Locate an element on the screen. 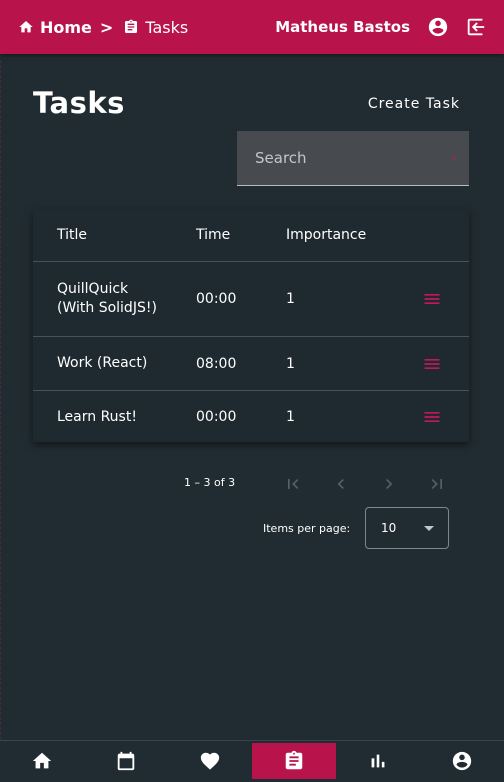 This screenshot has width=504, height=782. nav-tasks is located at coordinates (294, 761).